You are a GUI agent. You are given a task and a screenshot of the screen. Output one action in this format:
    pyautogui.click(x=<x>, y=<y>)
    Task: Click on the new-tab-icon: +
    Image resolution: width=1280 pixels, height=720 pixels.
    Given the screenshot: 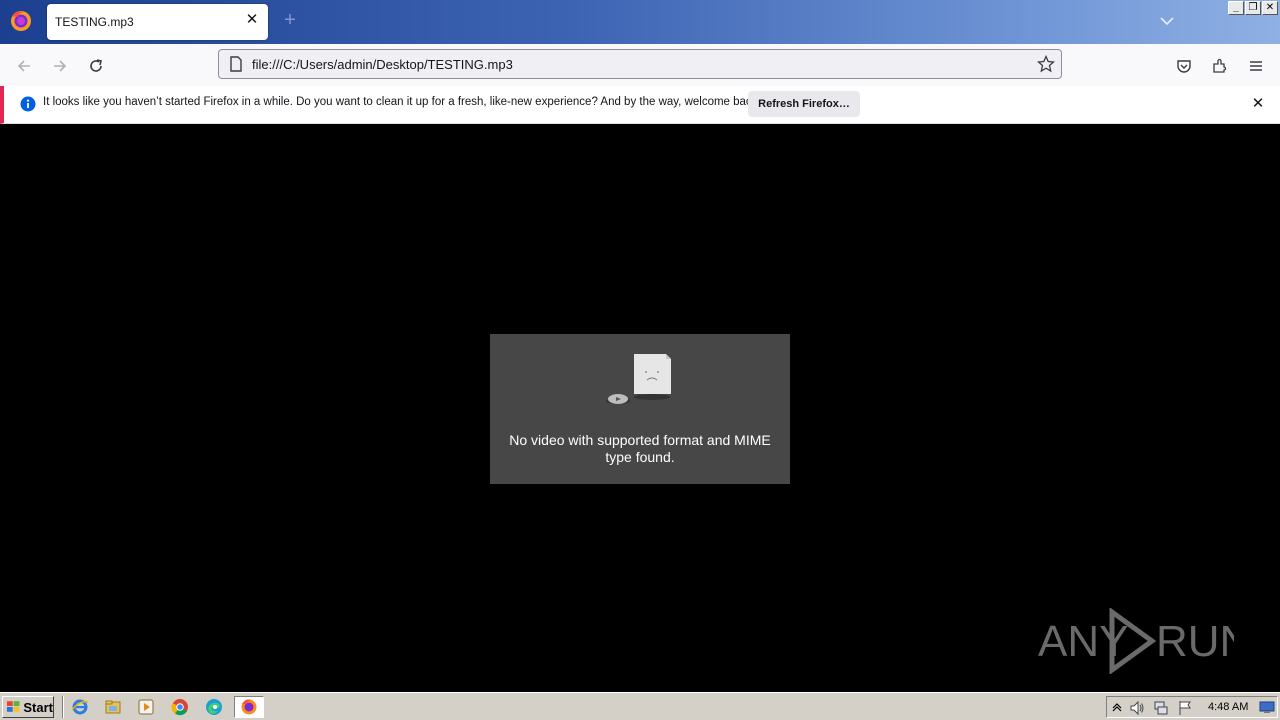 What is the action you would take?
    pyautogui.click(x=290, y=20)
    